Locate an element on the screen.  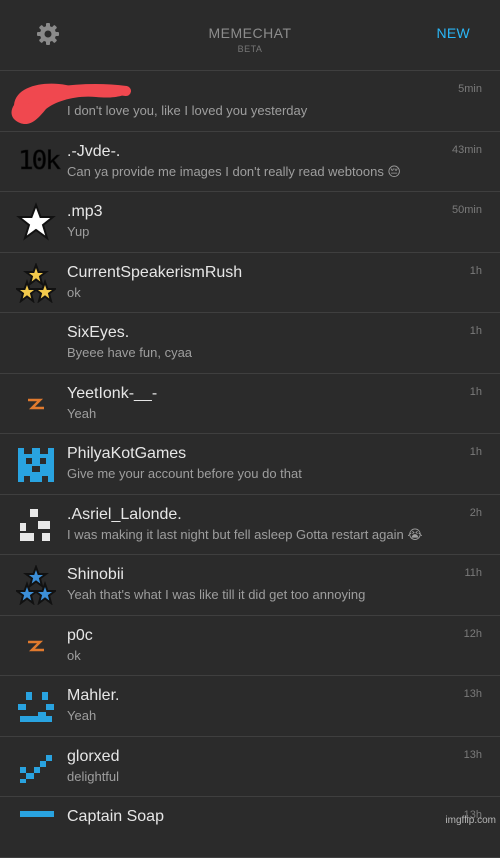
chat-name: .Asriel_Lalonde. is located at coordinates (124, 514).